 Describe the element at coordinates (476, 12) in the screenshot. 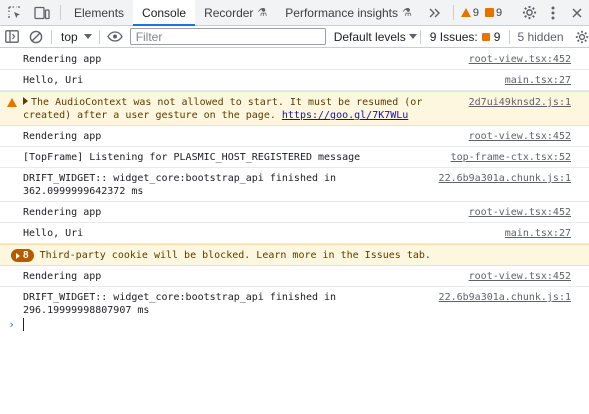

I see `warning-count: 9` at that location.